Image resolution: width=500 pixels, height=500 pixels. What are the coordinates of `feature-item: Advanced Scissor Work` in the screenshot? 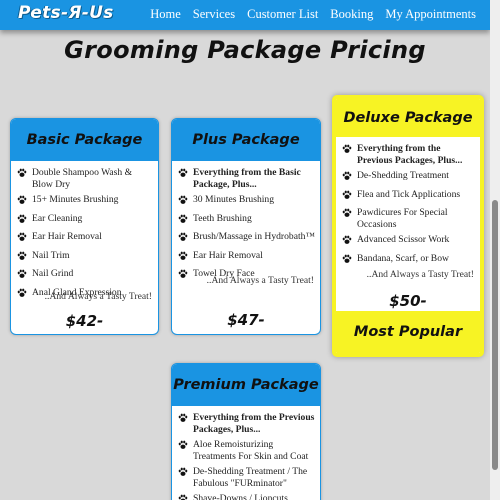 It's located at (409, 241).